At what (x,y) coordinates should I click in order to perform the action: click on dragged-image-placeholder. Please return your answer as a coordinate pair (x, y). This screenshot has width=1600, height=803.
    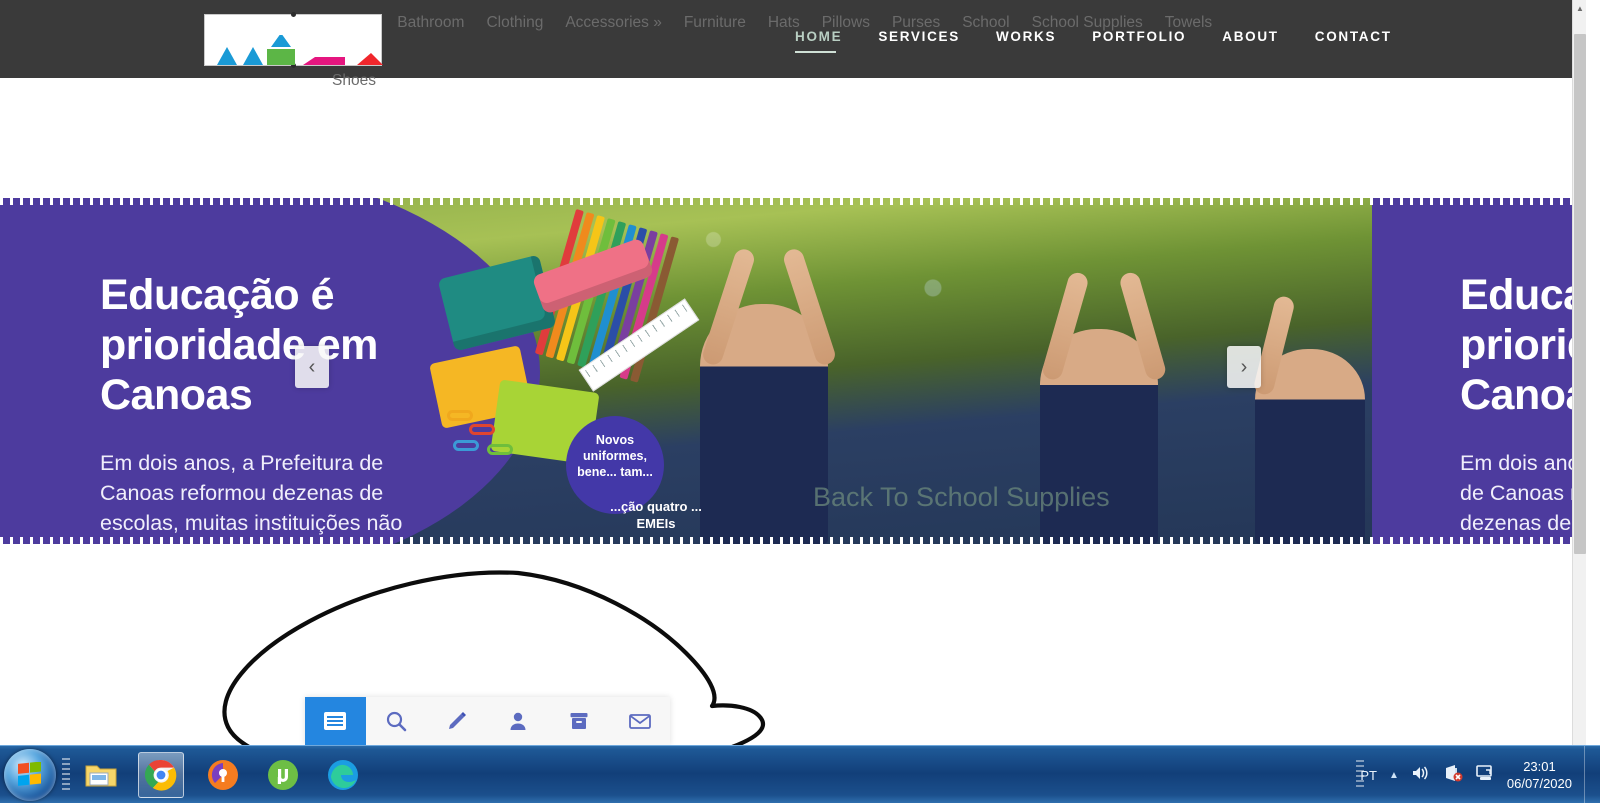
    Looking at the image, I should click on (293, 40).